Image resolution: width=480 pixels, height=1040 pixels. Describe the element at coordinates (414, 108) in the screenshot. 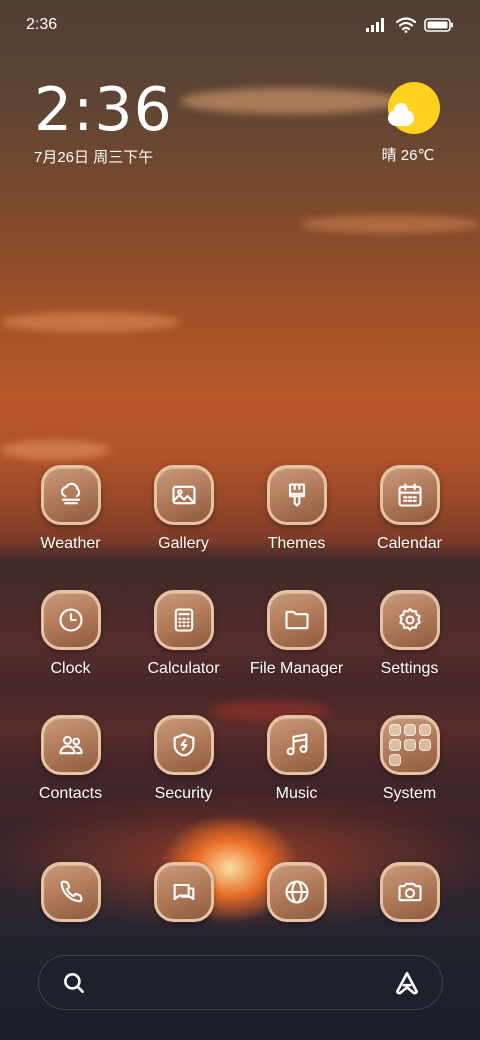

I see `sunny-cloud-icon` at that location.